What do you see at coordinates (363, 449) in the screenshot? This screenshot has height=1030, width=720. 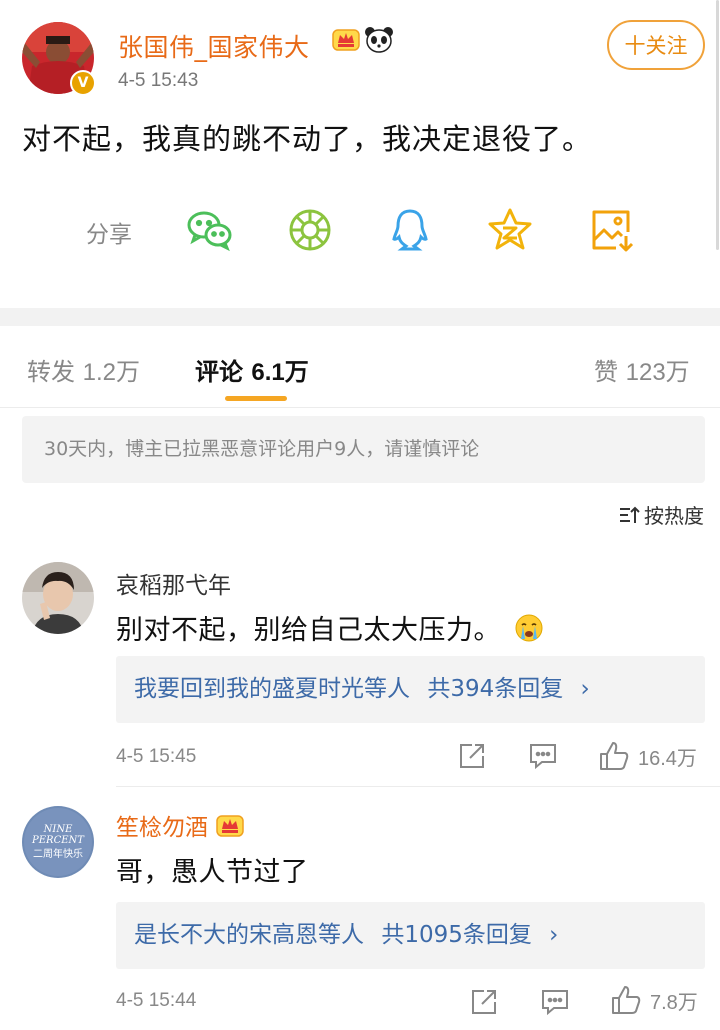 I see `blacklist-notice: 30天内，博主已拉黑恶意评论用户9人，请谨慎评论` at bounding box center [363, 449].